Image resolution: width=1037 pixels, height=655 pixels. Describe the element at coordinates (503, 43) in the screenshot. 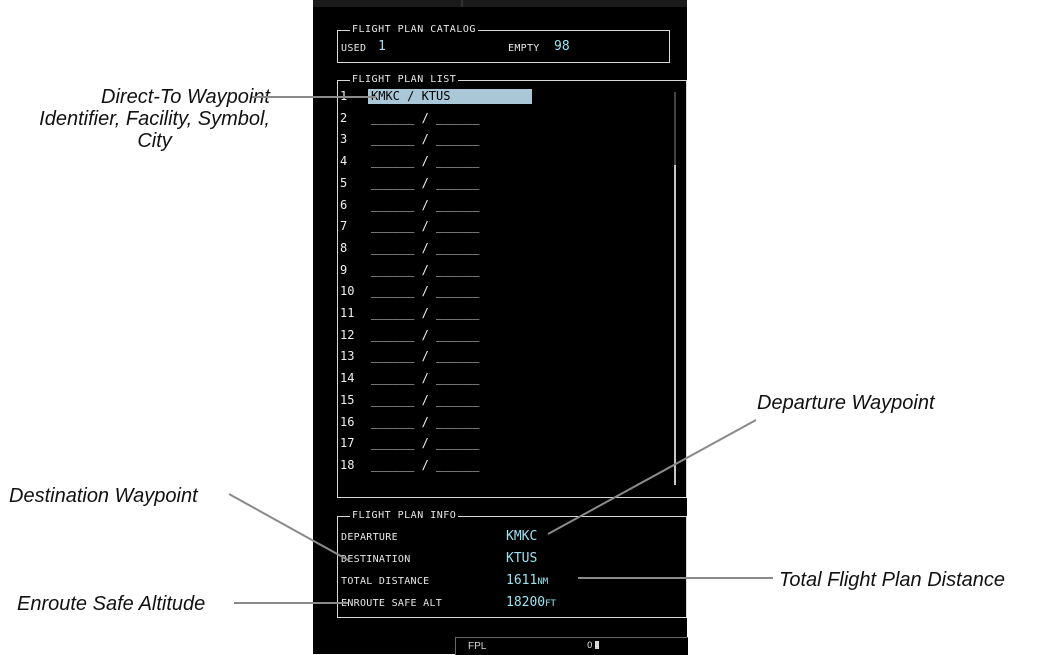

I see `catalog-box: FLIGHT PLAN CATALOG USED 1 EMPTY 98` at that location.